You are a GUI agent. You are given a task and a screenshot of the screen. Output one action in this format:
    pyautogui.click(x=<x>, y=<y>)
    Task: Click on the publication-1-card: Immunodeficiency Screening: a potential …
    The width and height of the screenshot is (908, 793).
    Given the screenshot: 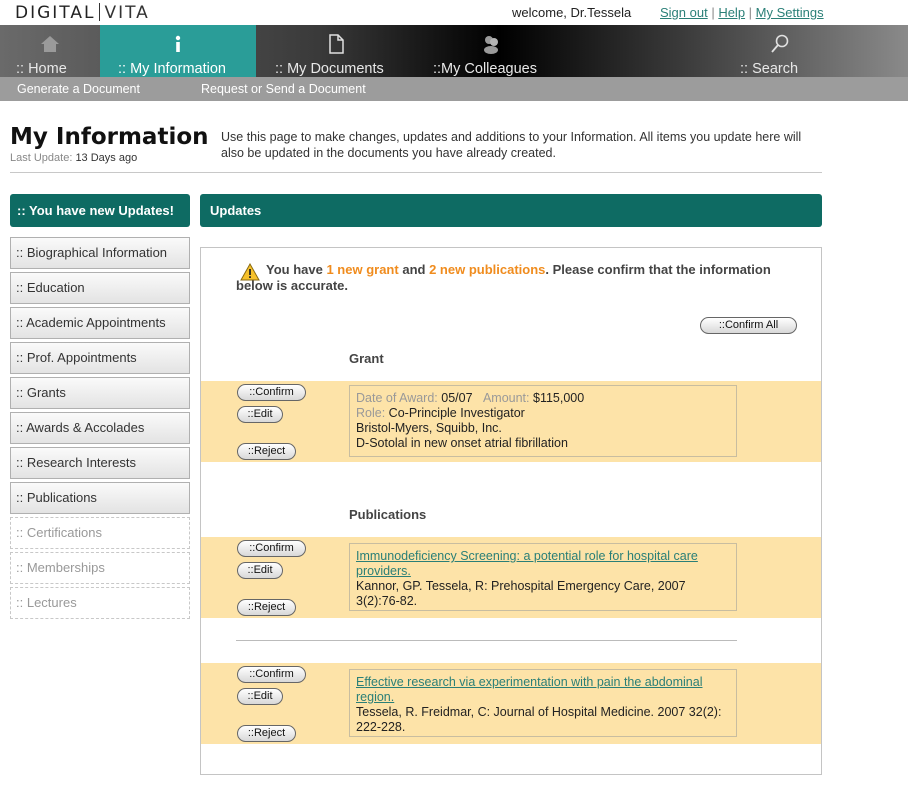 What is the action you would take?
    pyautogui.click(x=543, y=577)
    